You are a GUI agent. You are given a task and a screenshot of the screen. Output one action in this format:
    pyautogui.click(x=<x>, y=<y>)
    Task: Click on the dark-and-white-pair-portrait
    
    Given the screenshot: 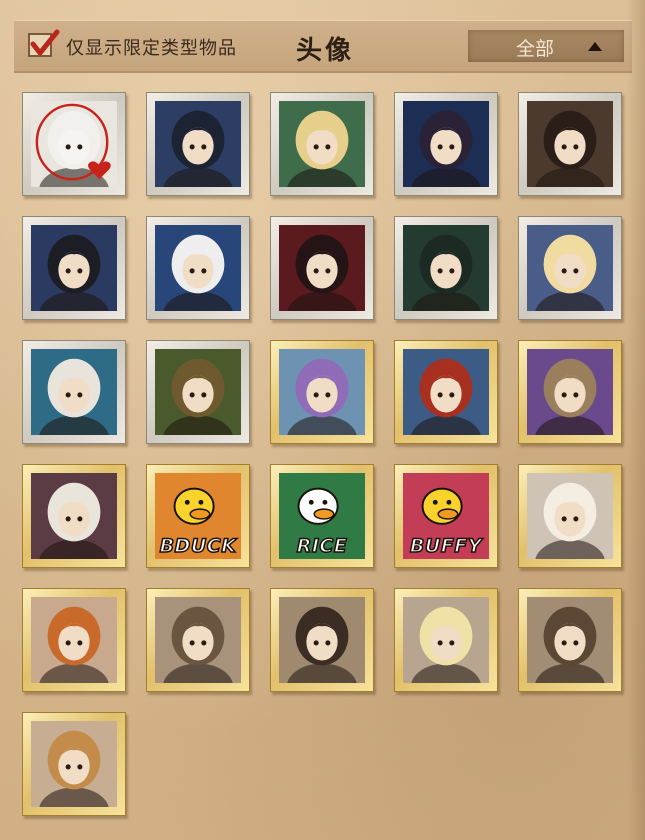 What is the action you would take?
    pyautogui.click(x=74, y=268)
    